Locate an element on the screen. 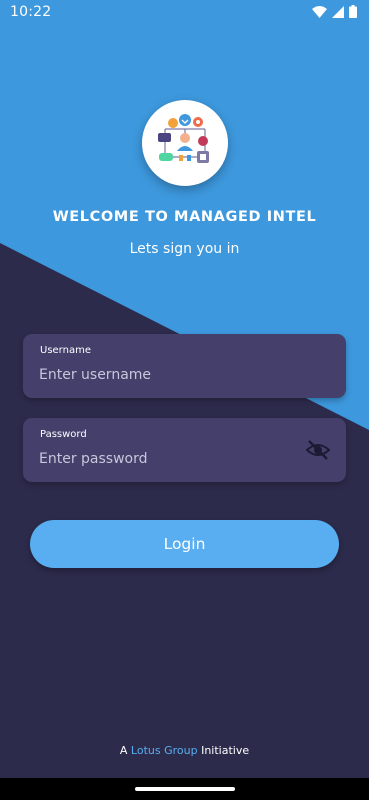 This screenshot has width=369, height=800. system-navigation-bar is located at coordinates (184, 789).